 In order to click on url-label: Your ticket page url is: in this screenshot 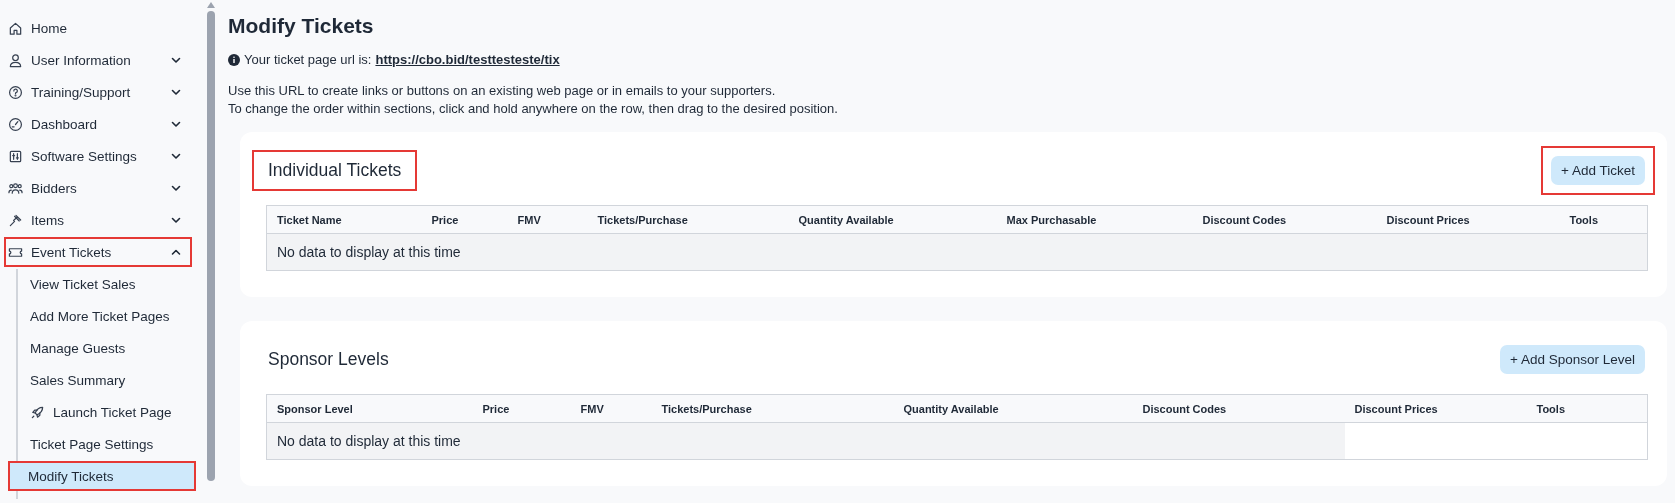, I will do `click(308, 59)`.